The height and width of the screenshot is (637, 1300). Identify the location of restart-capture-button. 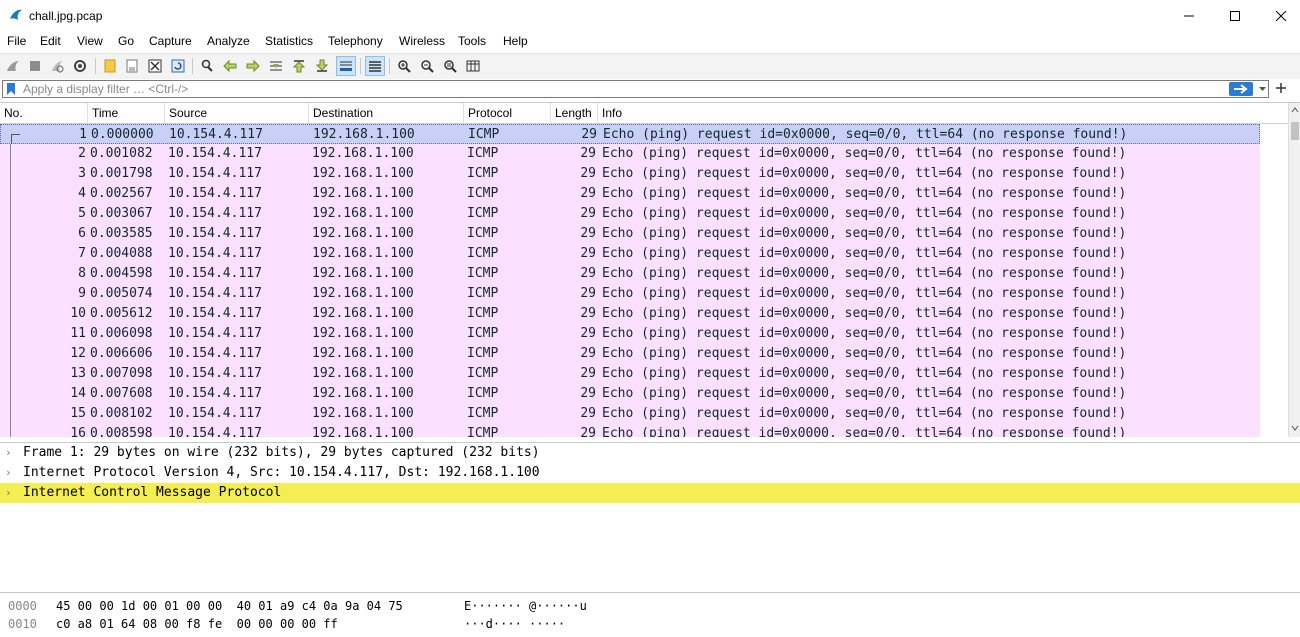
(57, 66).